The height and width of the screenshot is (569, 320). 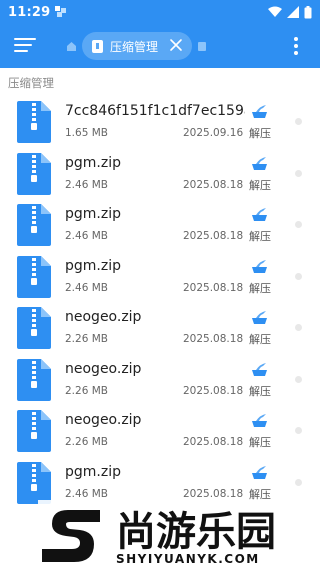 What do you see at coordinates (275, 11) in the screenshot?
I see `wifi-icon` at bounding box center [275, 11].